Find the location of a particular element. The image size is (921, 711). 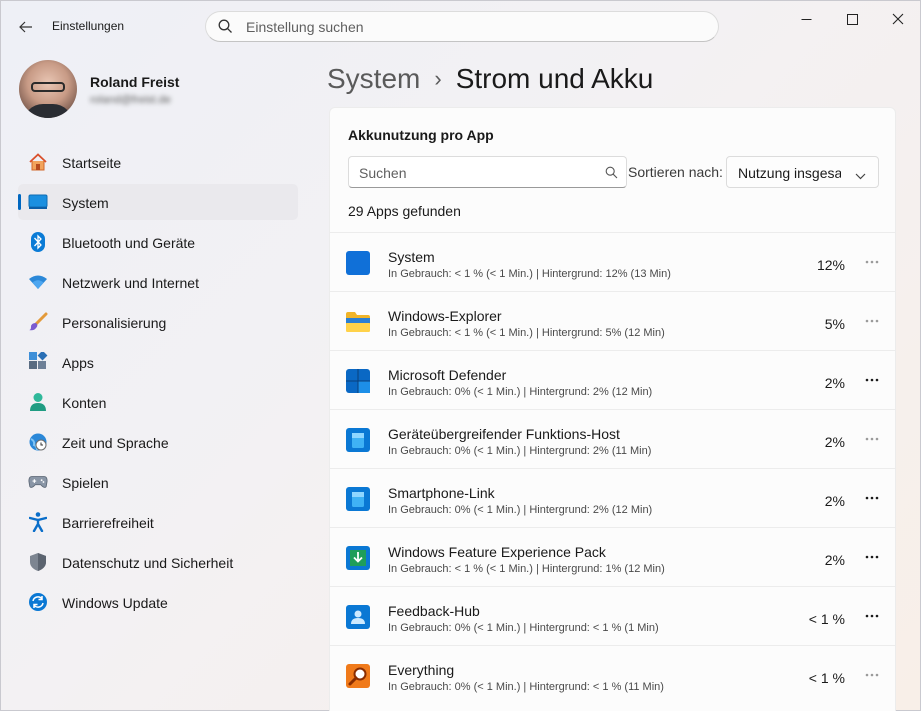

sidebar-item-netzwerk: Netzwerk und Internet is located at coordinates (158, 282).